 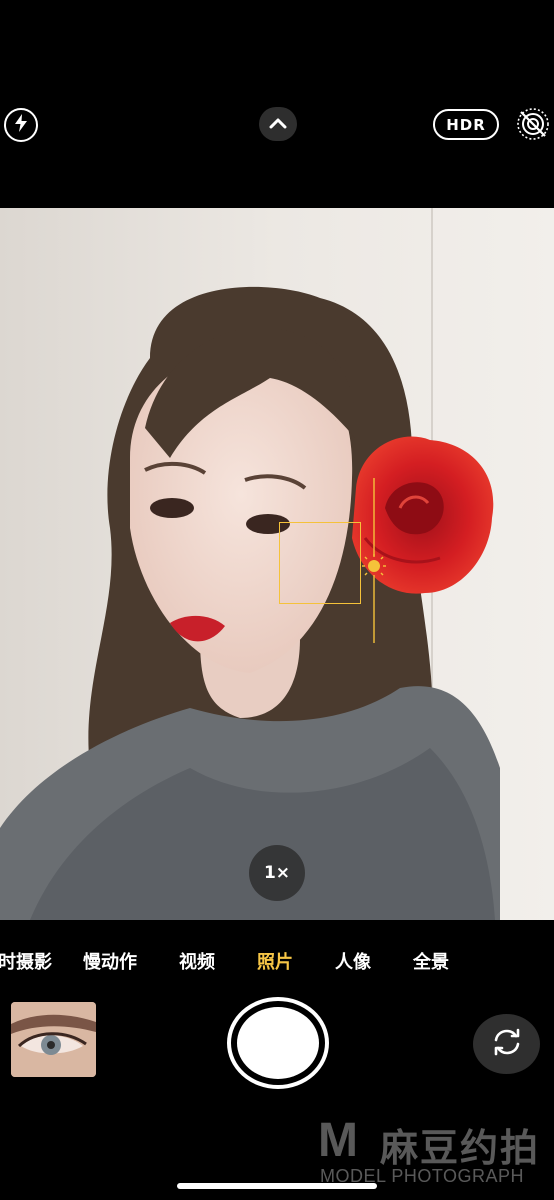 I want to click on flash-bolt-icon, so click(x=21, y=125).